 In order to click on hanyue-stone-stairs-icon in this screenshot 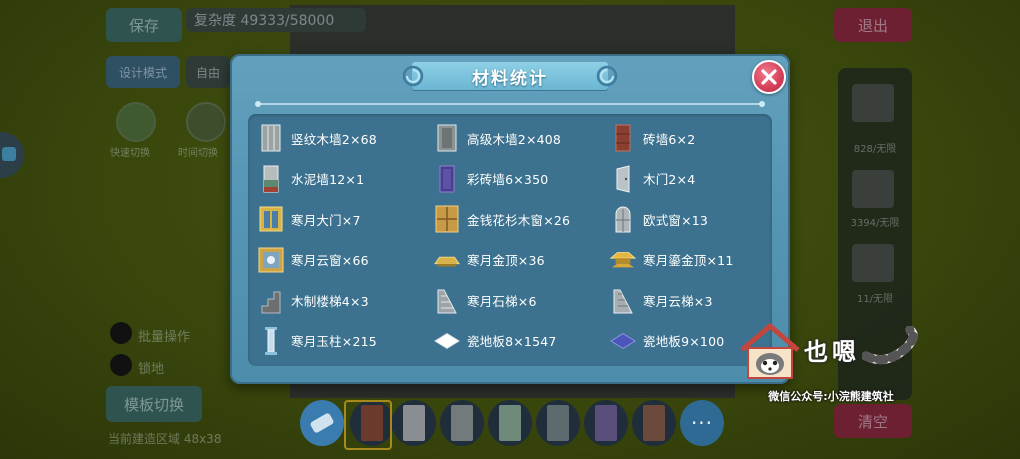, I will do `click(447, 300)`.